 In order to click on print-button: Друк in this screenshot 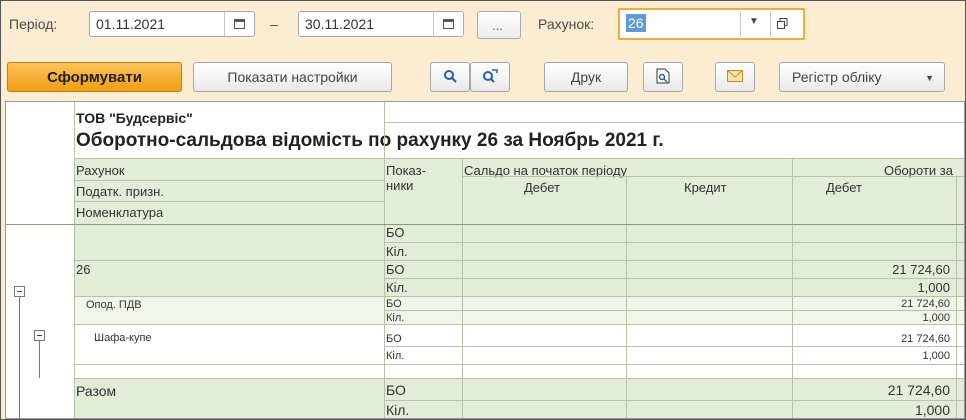, I will do `click(586, 77)`.